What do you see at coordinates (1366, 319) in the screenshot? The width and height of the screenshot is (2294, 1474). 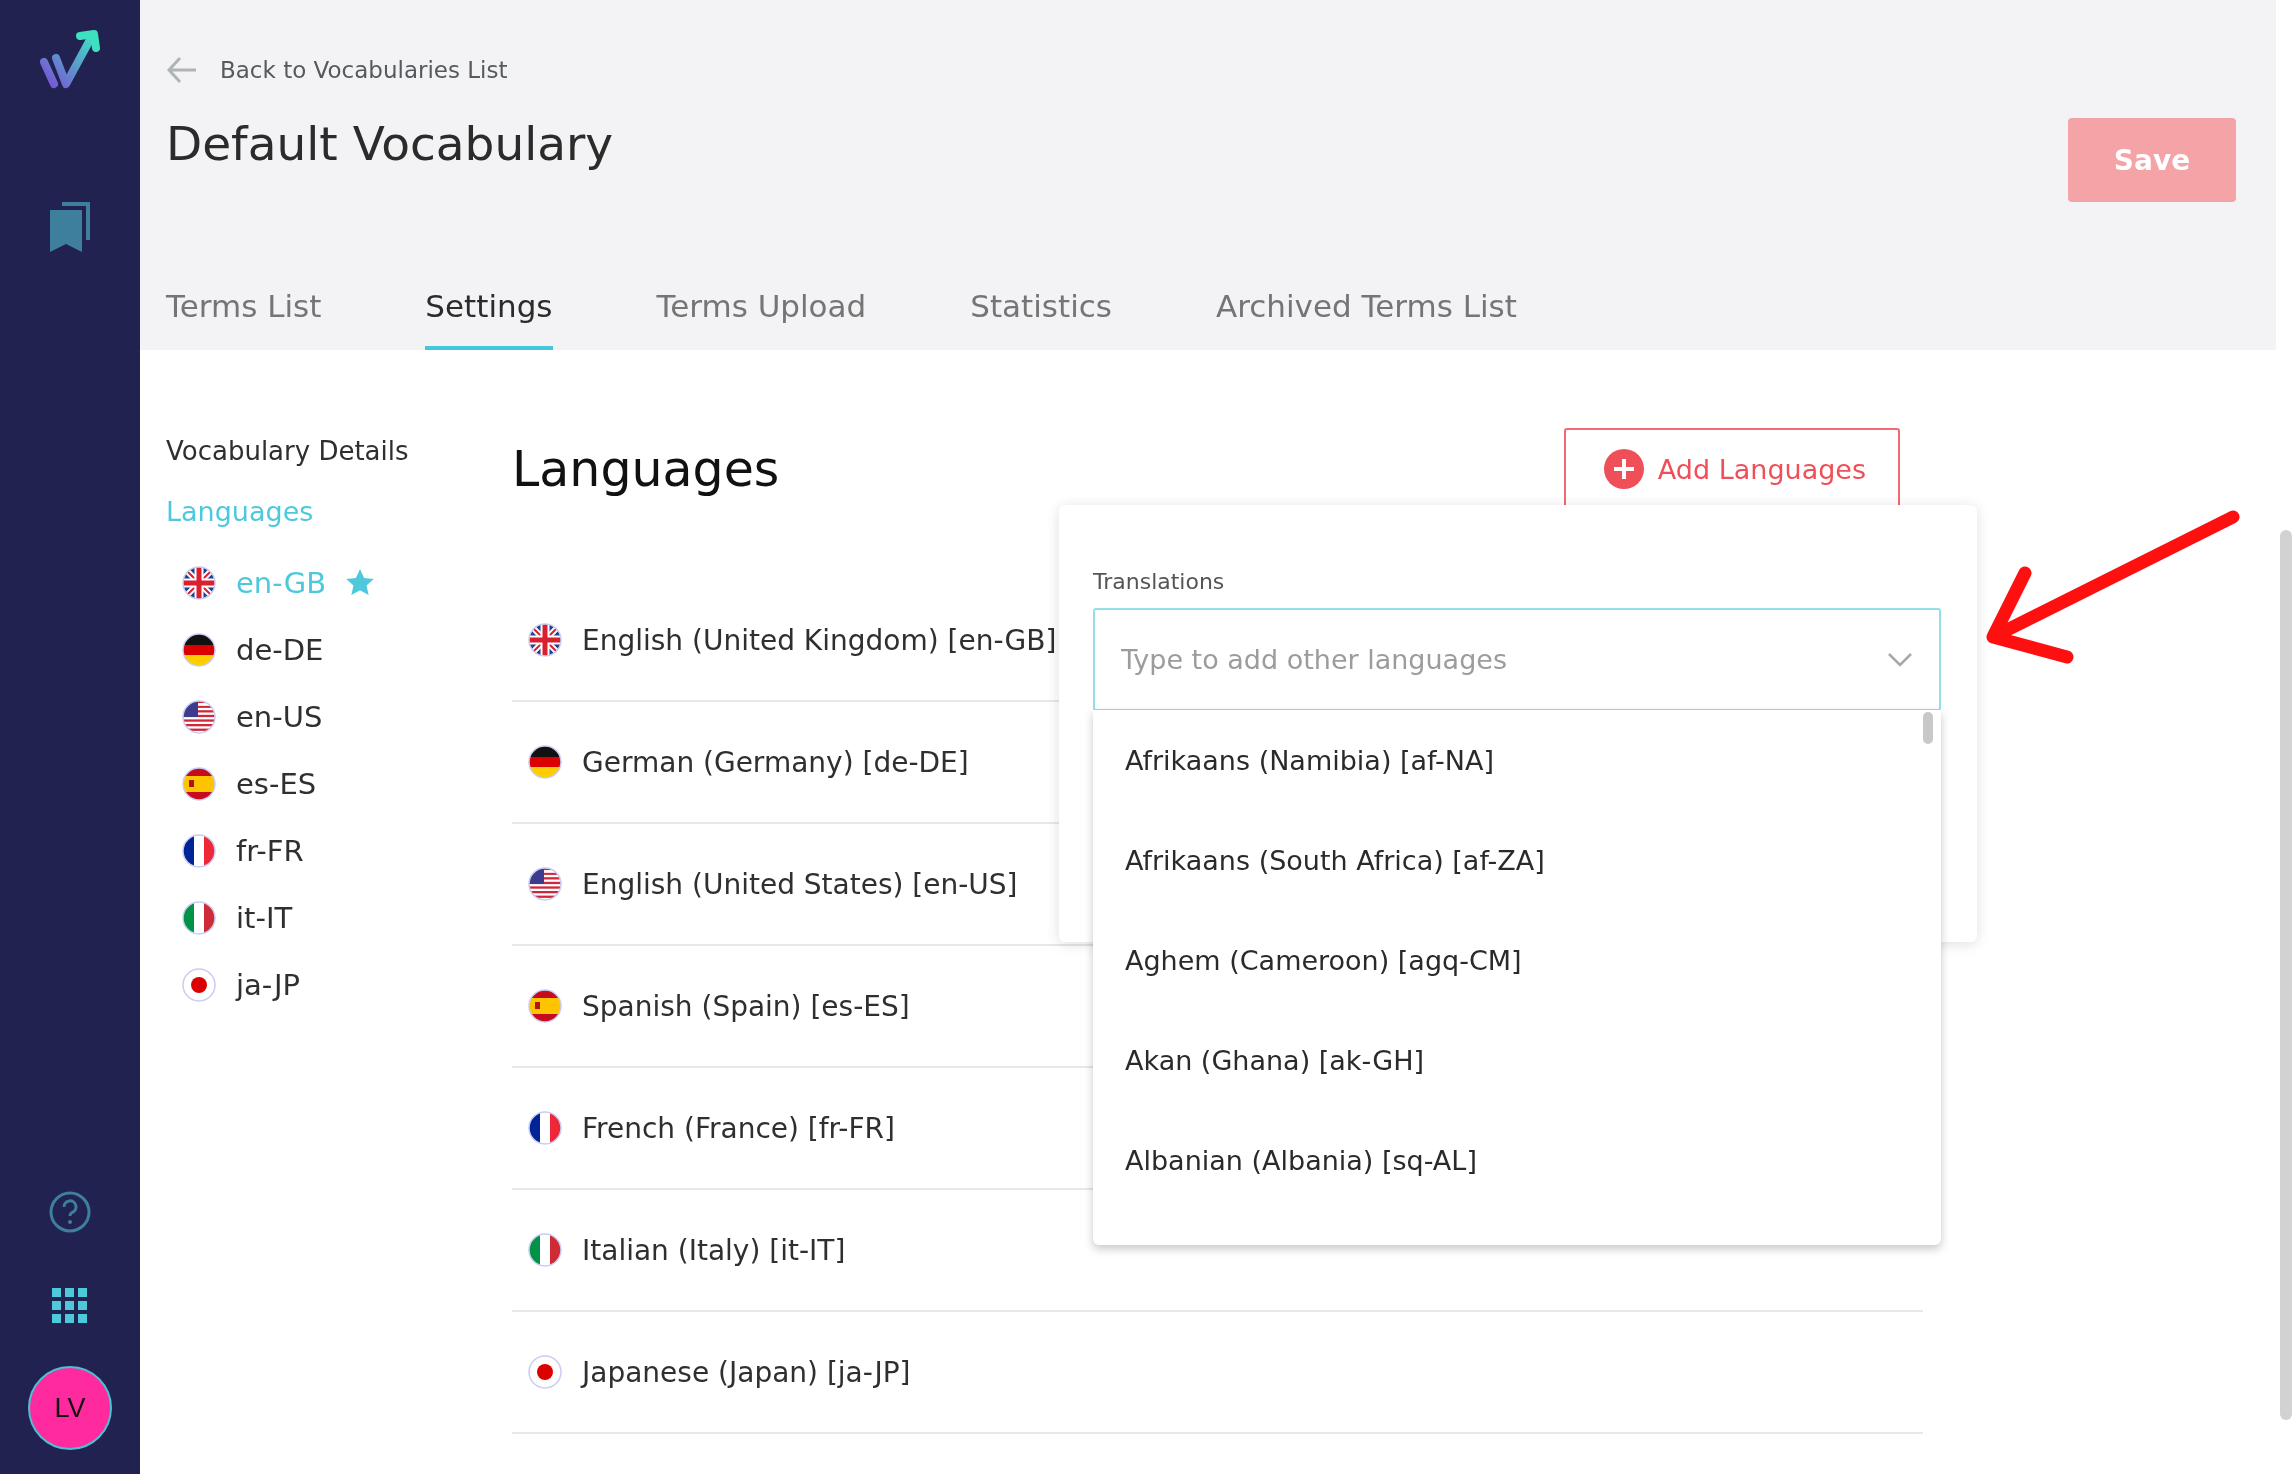 I see `tab: Archived Terms List` at bounding box center [1366, 319].